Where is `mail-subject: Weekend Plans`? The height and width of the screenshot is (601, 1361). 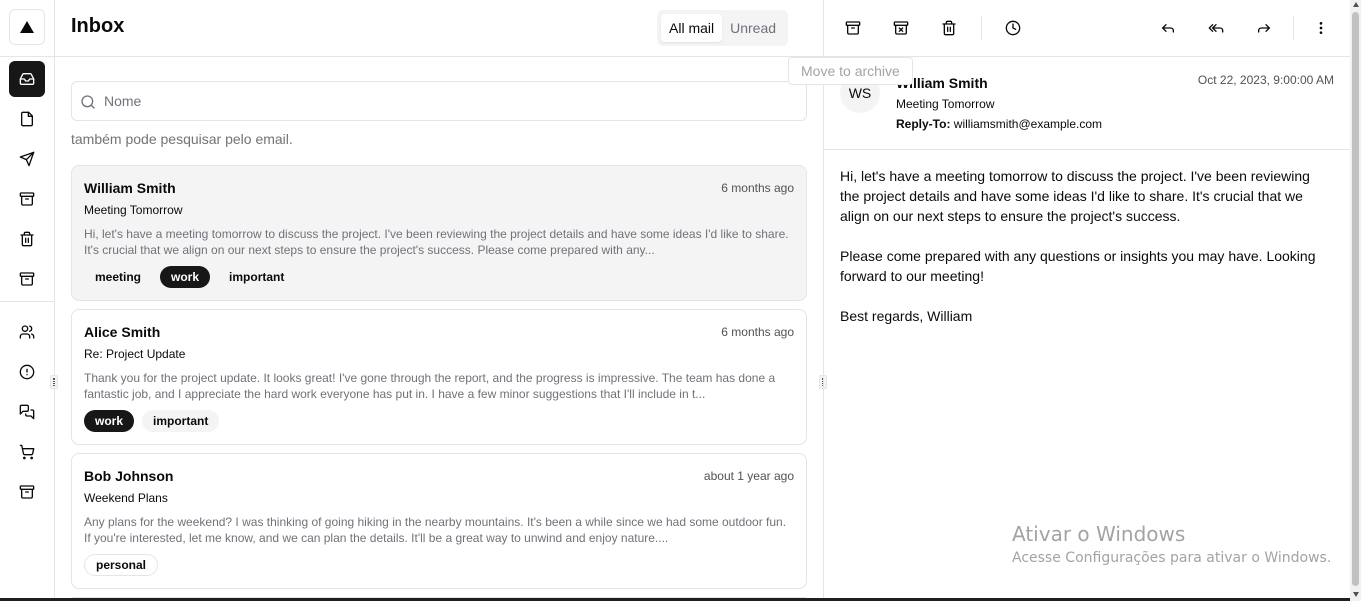 mail-subject: Weekend Plans is located at coordinates (126, 498).